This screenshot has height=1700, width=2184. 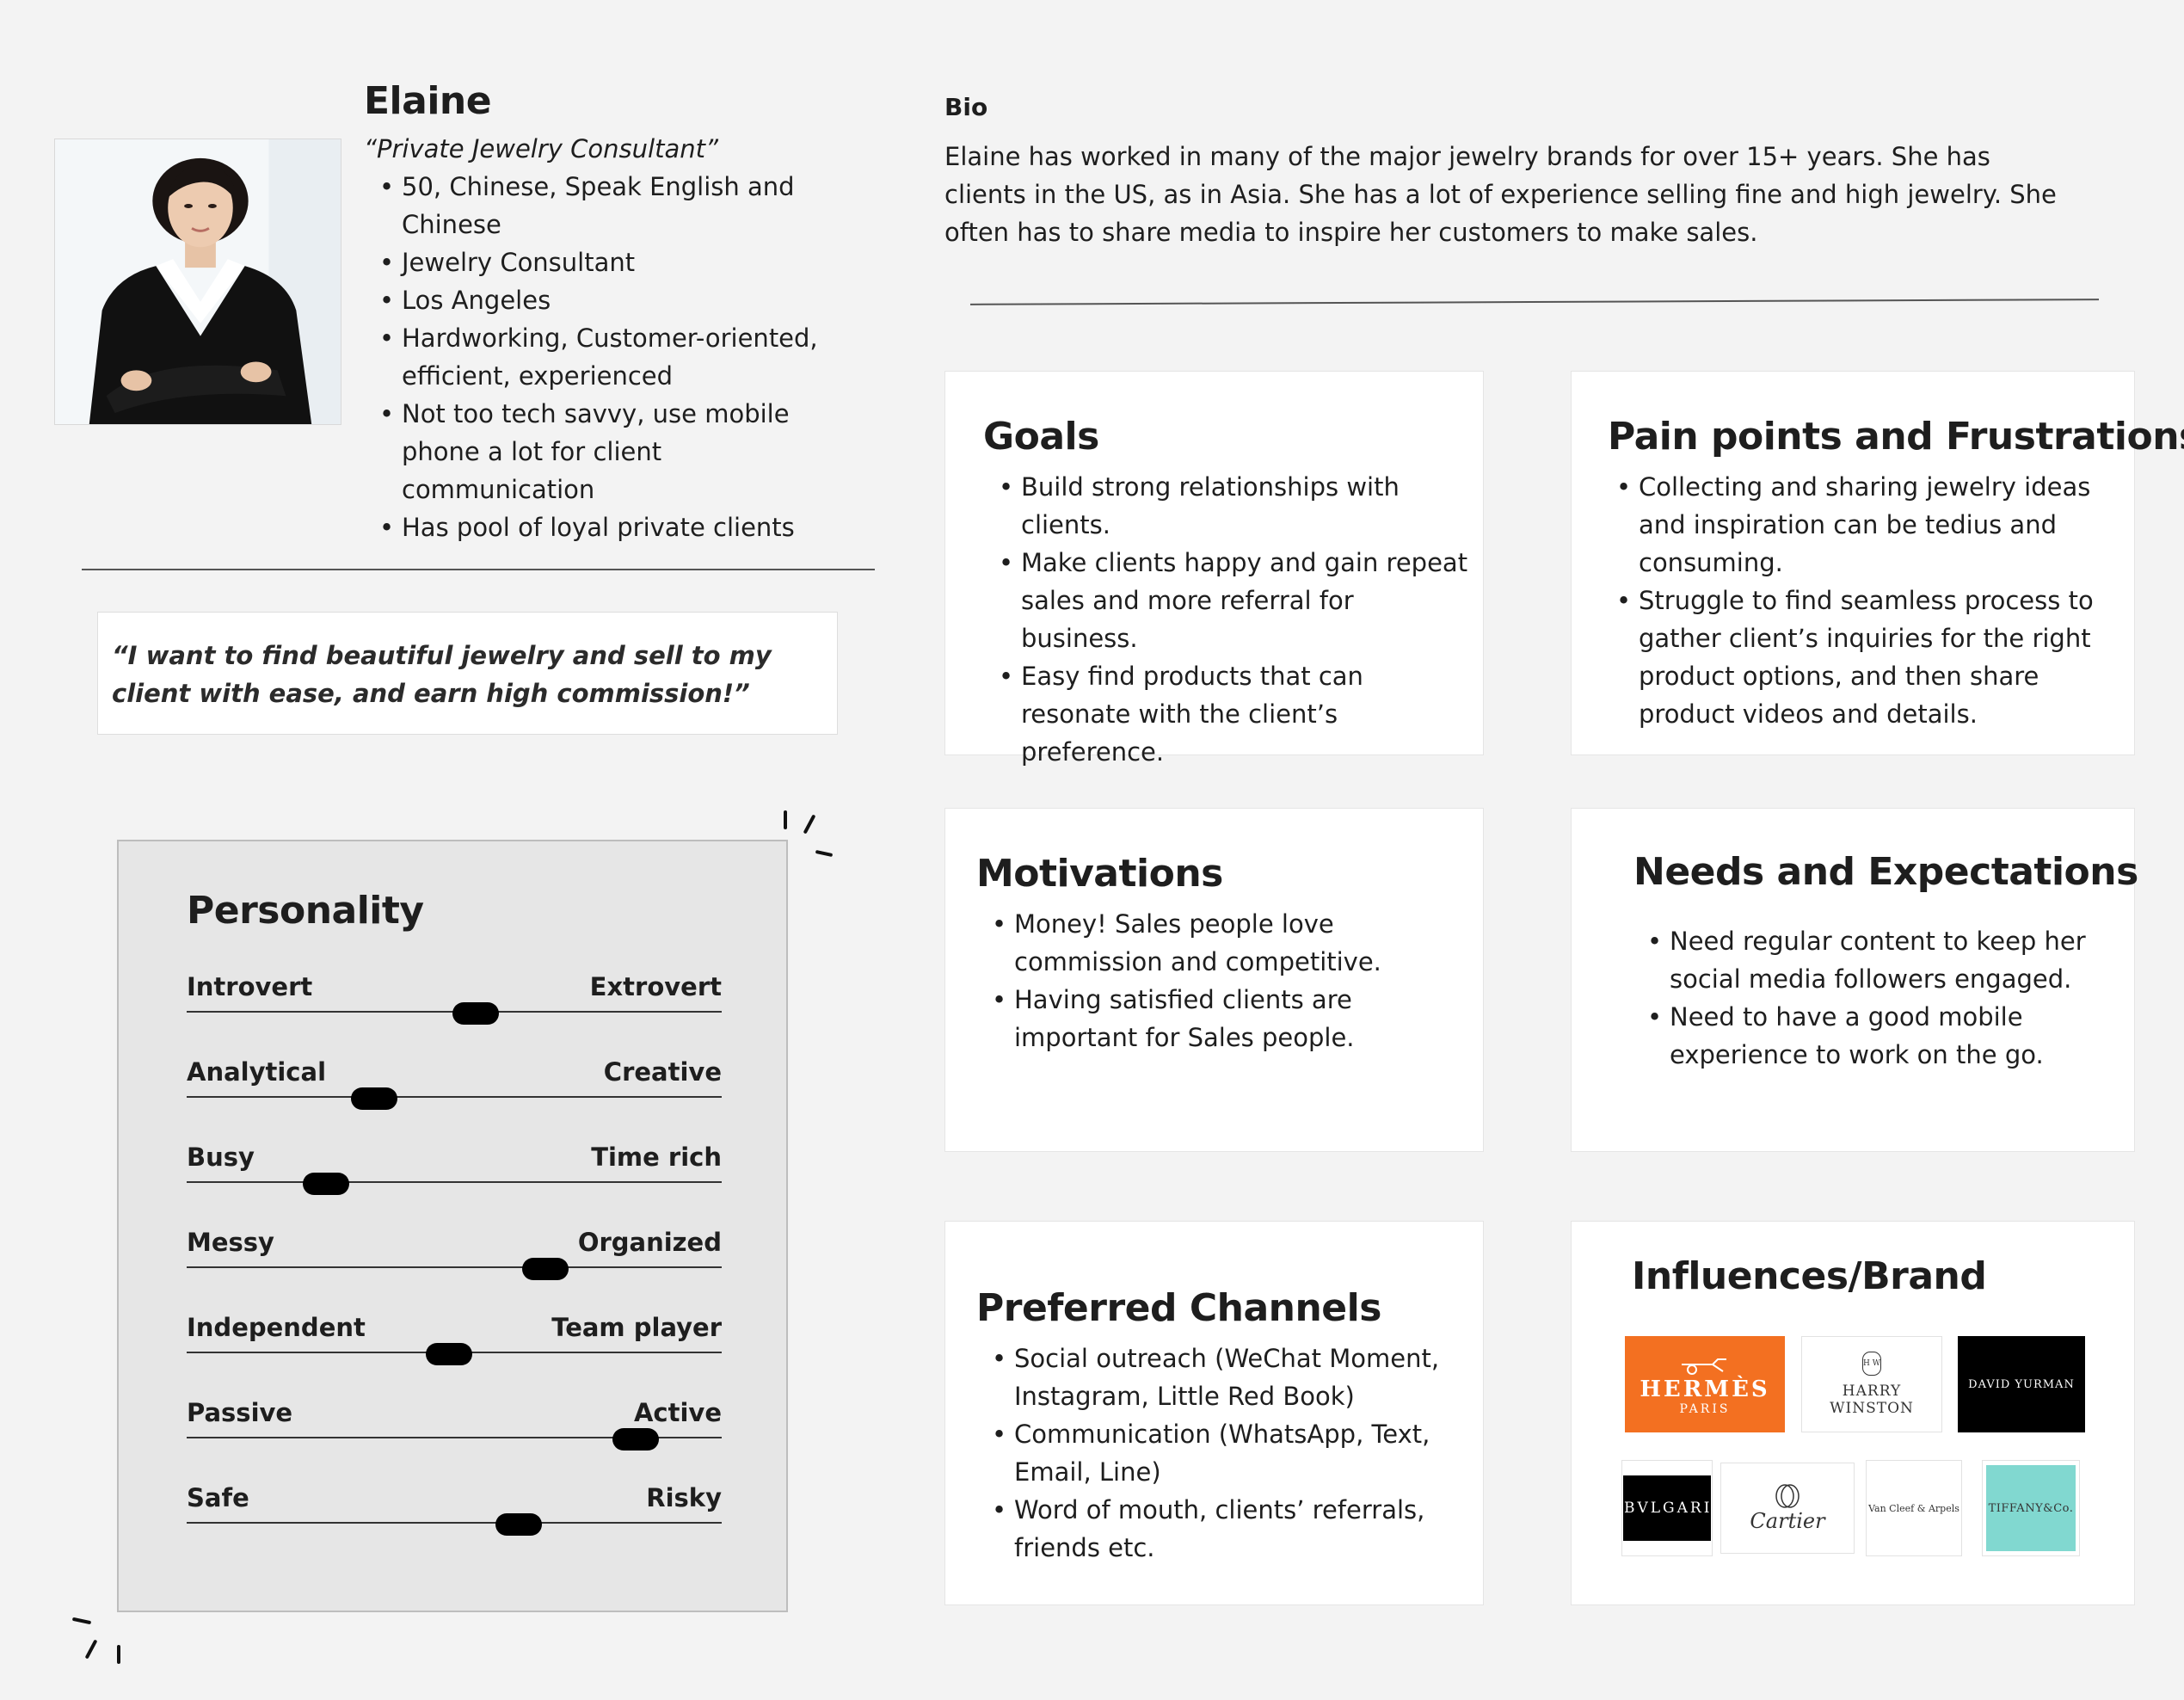 I want to click on profile-photo, so click(x=198, y=282).